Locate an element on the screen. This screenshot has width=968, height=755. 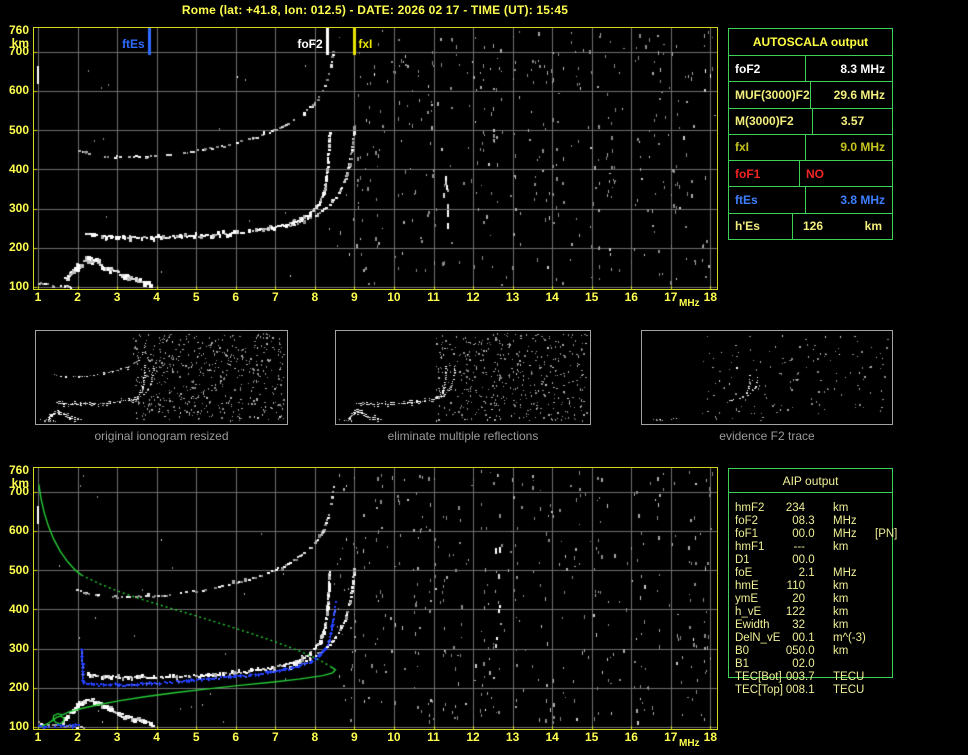
autoscala-row-foF1: foF1 NO is located at coordinates (810, 173).